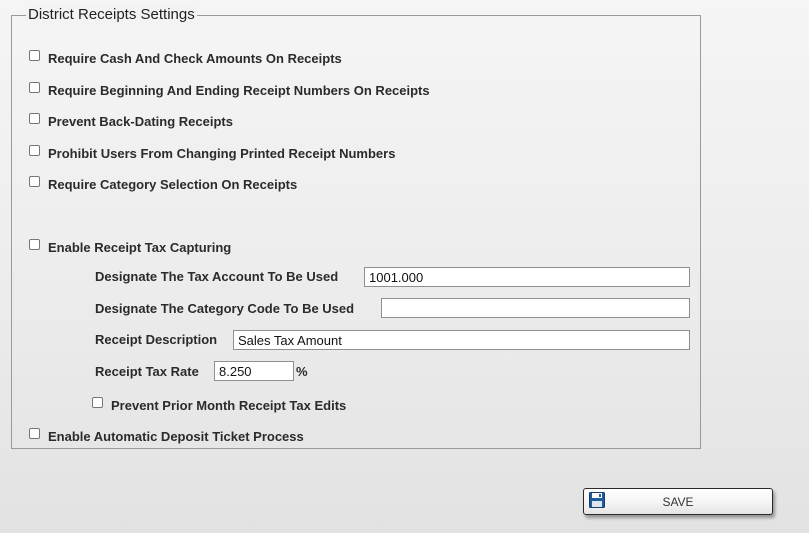  I want to click on enable-deposit-ticket-checkbox, so click(34, 433).